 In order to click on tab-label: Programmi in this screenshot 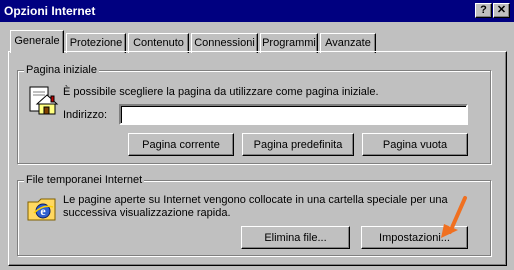, I will do `click(289, 43)`.